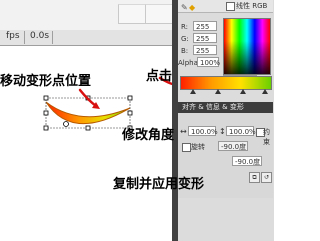  What do you see at coordinates (46, 81) in the screenshot?
I see `annotation-move-transform-point: 移动变形点位置` at bounding box center [46, 81].